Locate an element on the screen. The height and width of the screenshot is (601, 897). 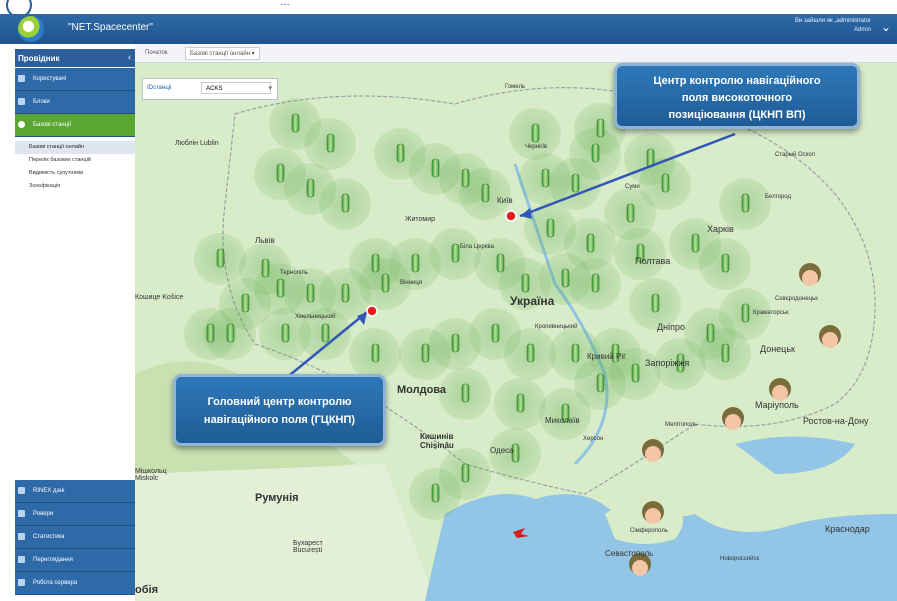
callout-line: Центр контролю навігаційного is located at coordinates (737, 81).